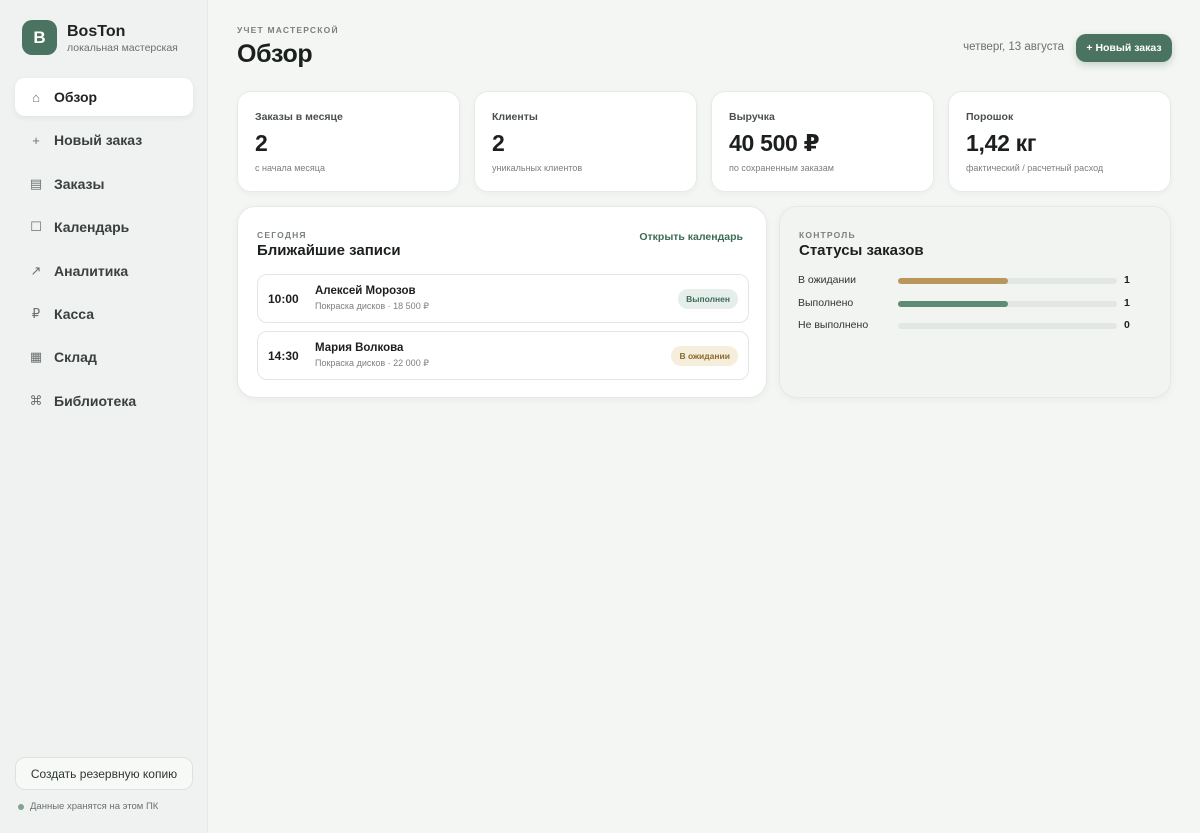 The image size is (1200, 833). Describe the element at coordinates (104, 773) in the screenshot. I see `backup-button: Создать резервную копию` at that location.